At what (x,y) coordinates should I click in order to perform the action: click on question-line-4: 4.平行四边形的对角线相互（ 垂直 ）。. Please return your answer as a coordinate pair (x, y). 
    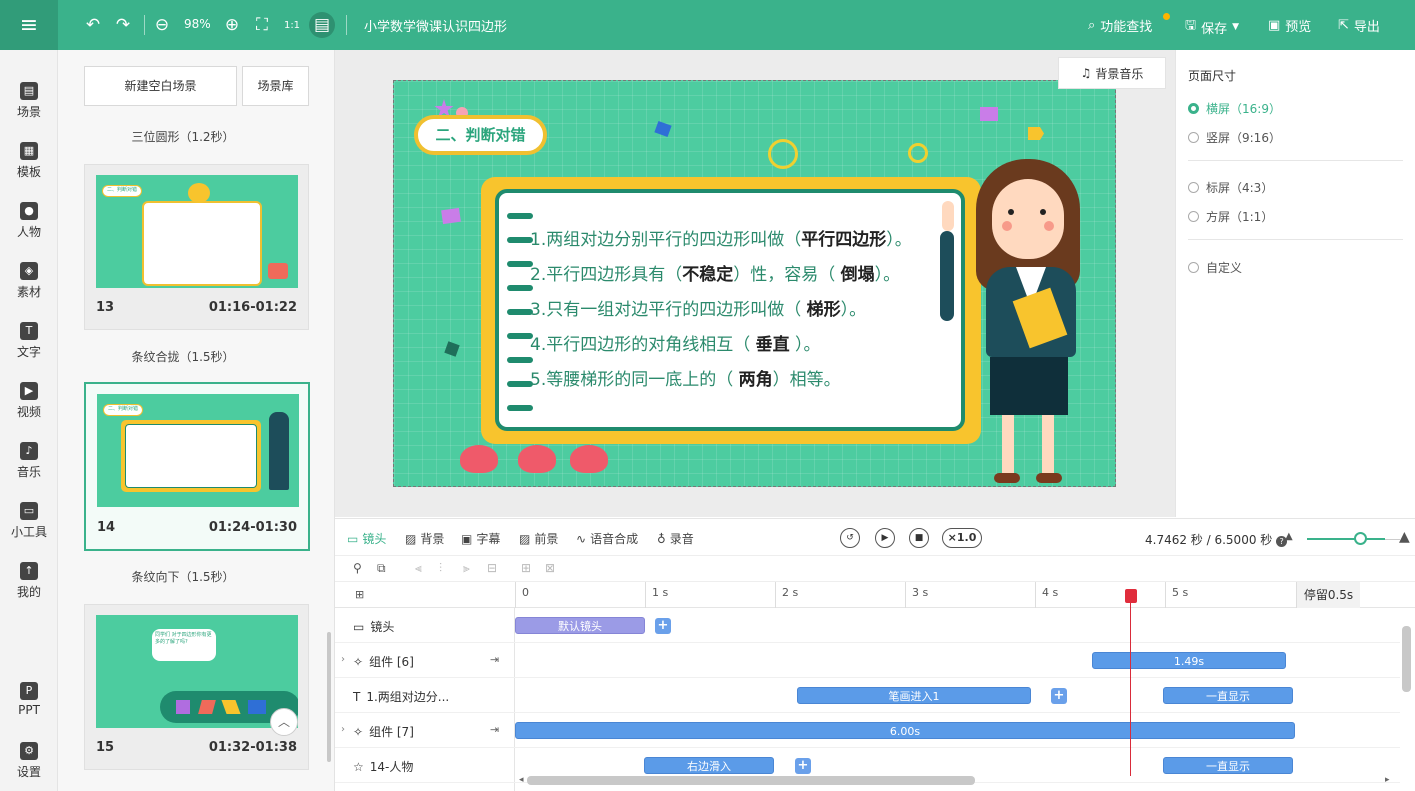
    Looking at the image, I should click on (675, 342).